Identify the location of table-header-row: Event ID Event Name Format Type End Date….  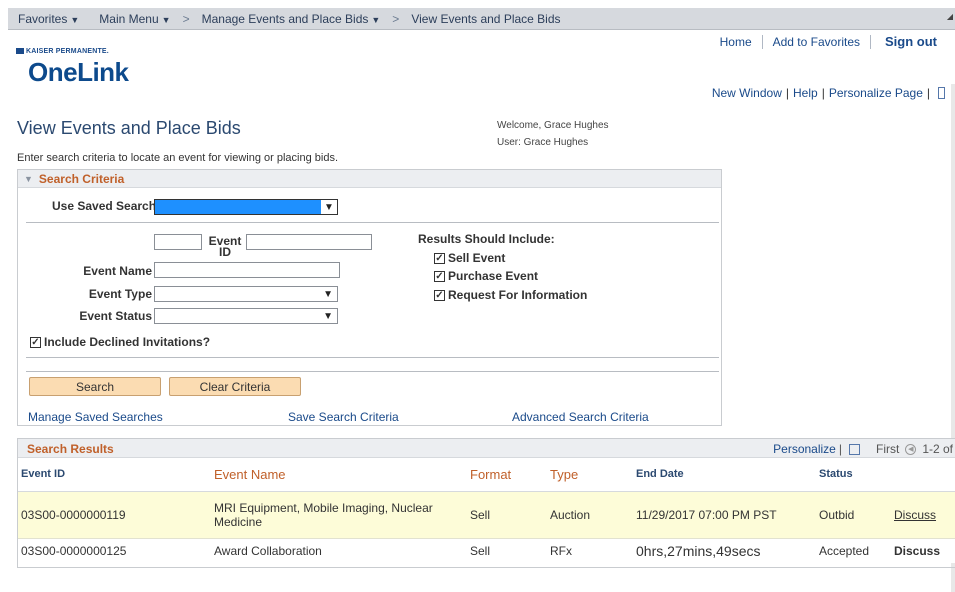
(486, 475).